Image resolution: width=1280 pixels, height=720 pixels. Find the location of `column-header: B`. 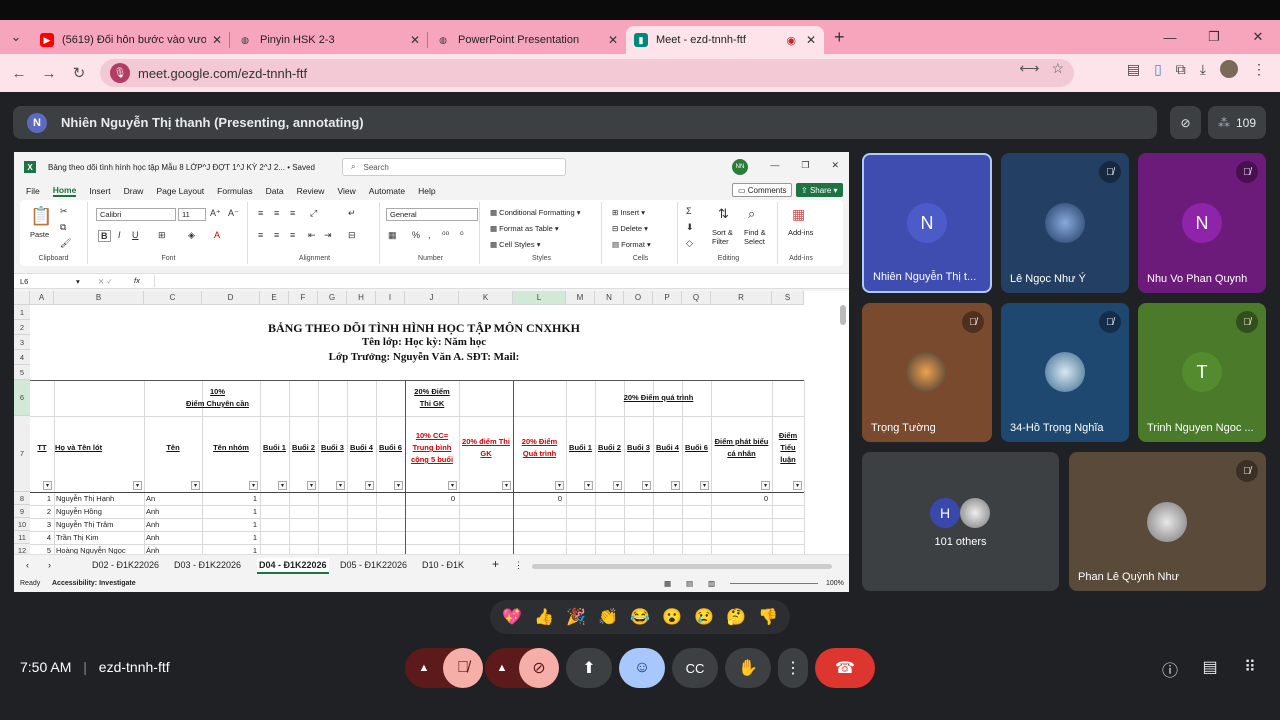

column-header: B is located at coordinates (99, 298).